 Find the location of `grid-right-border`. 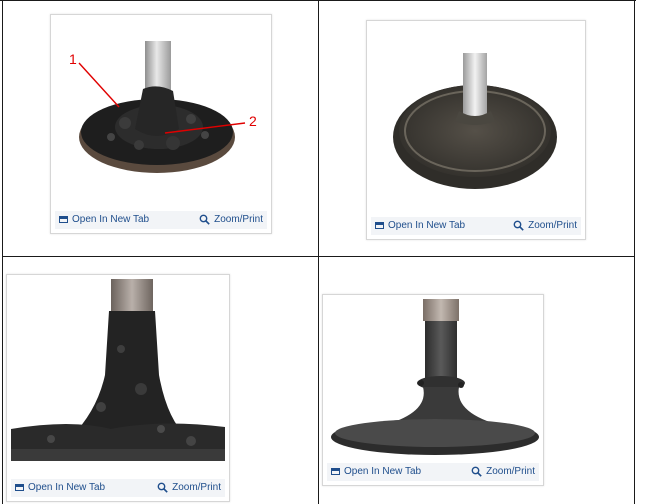

grid-right-border is located at coordinates (634, 252).